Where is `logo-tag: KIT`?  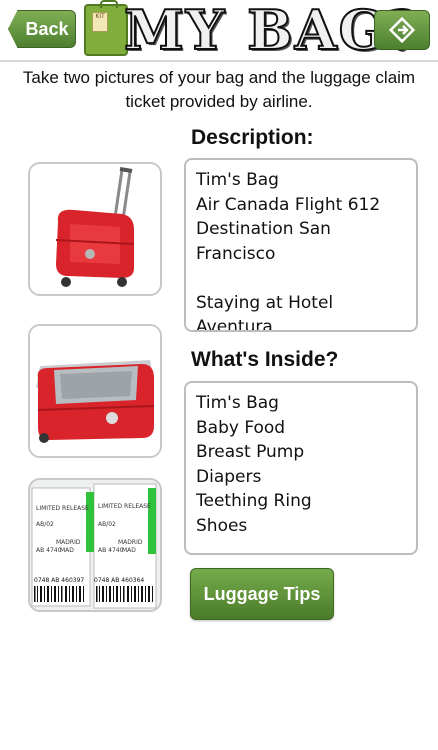
logo-tag: KIT is located at coordinates (100, 22).